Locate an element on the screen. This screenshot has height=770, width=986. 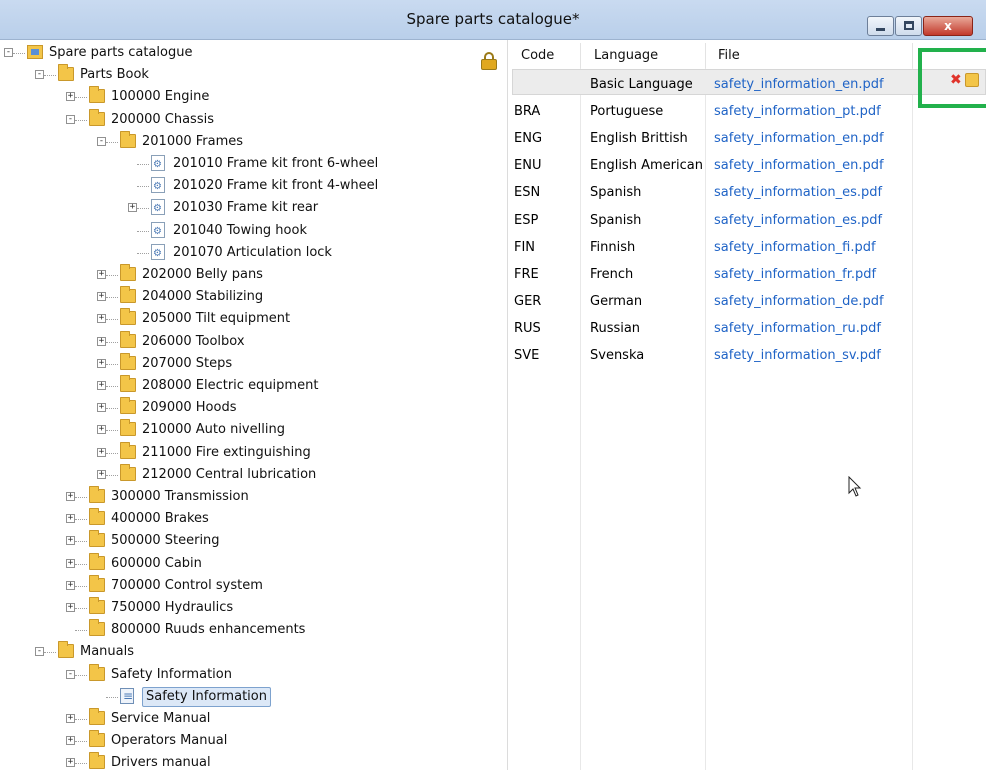
column-header-language: Language is located at coordinates (626, 56).